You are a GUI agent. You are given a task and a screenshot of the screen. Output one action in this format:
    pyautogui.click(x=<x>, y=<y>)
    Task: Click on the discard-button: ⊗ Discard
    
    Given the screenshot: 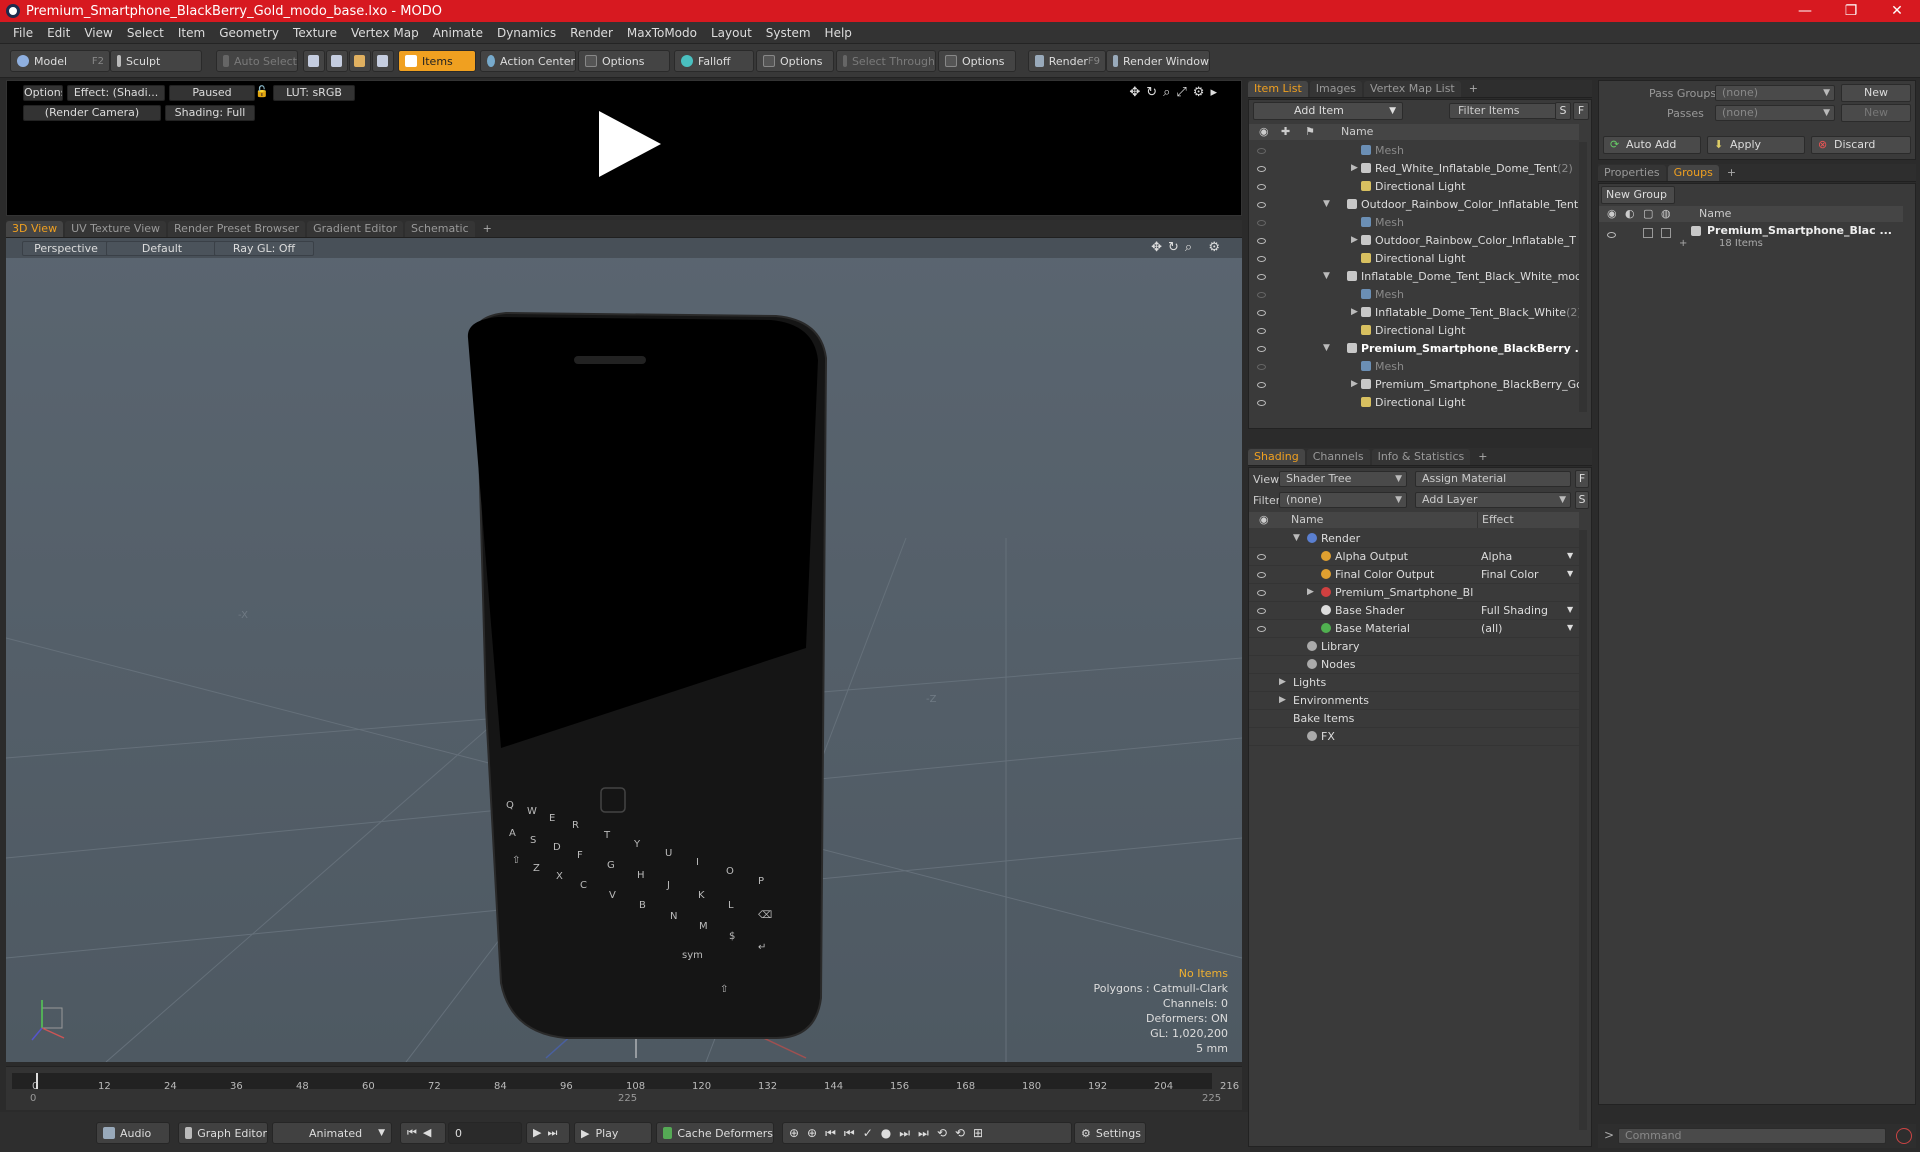 What is the action you would take?
    pyautogui.click(x=1861, y=145)
    